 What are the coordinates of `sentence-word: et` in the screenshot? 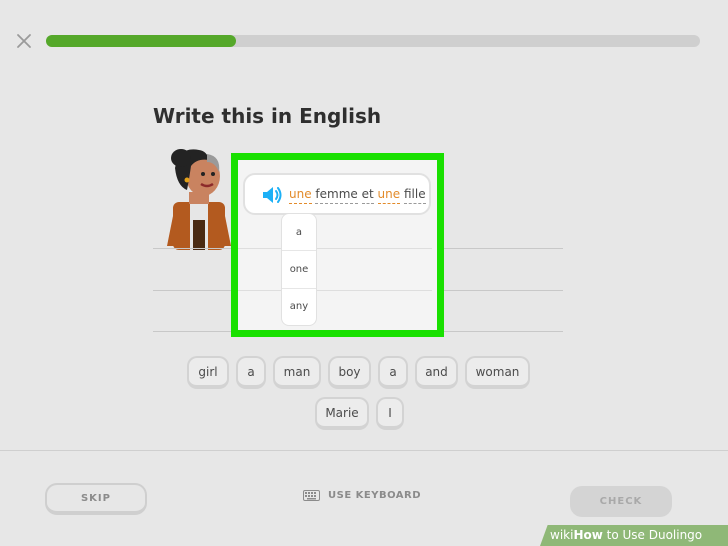 It's located at (367, 195).